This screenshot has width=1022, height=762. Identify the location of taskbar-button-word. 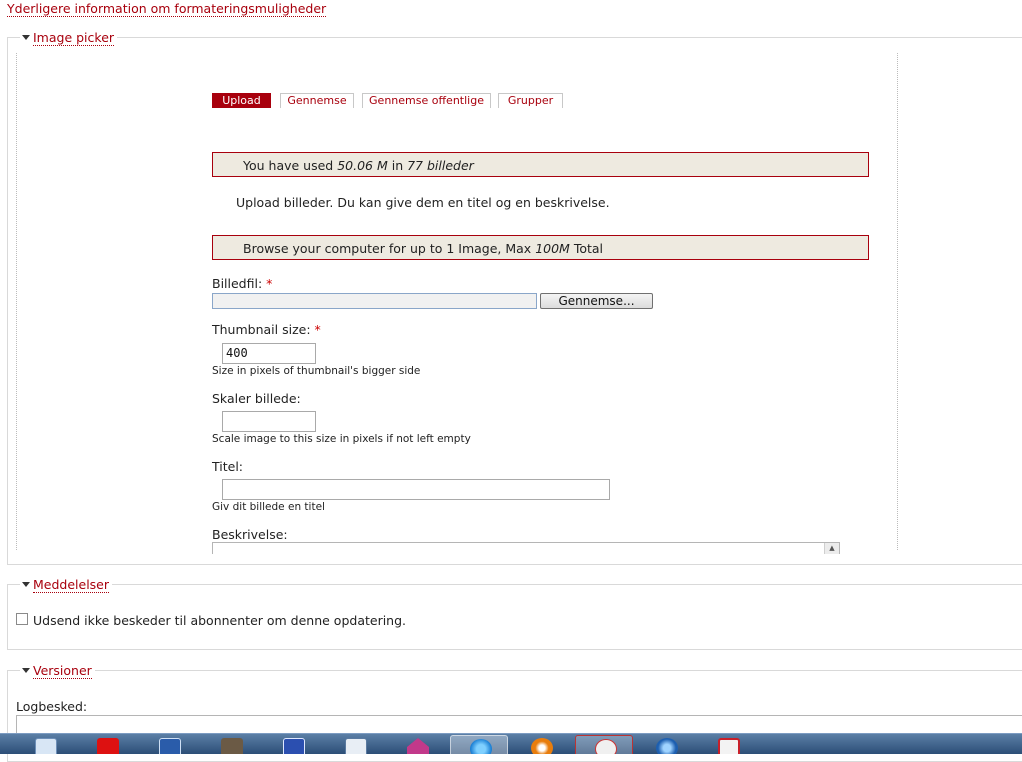
(169, 744).